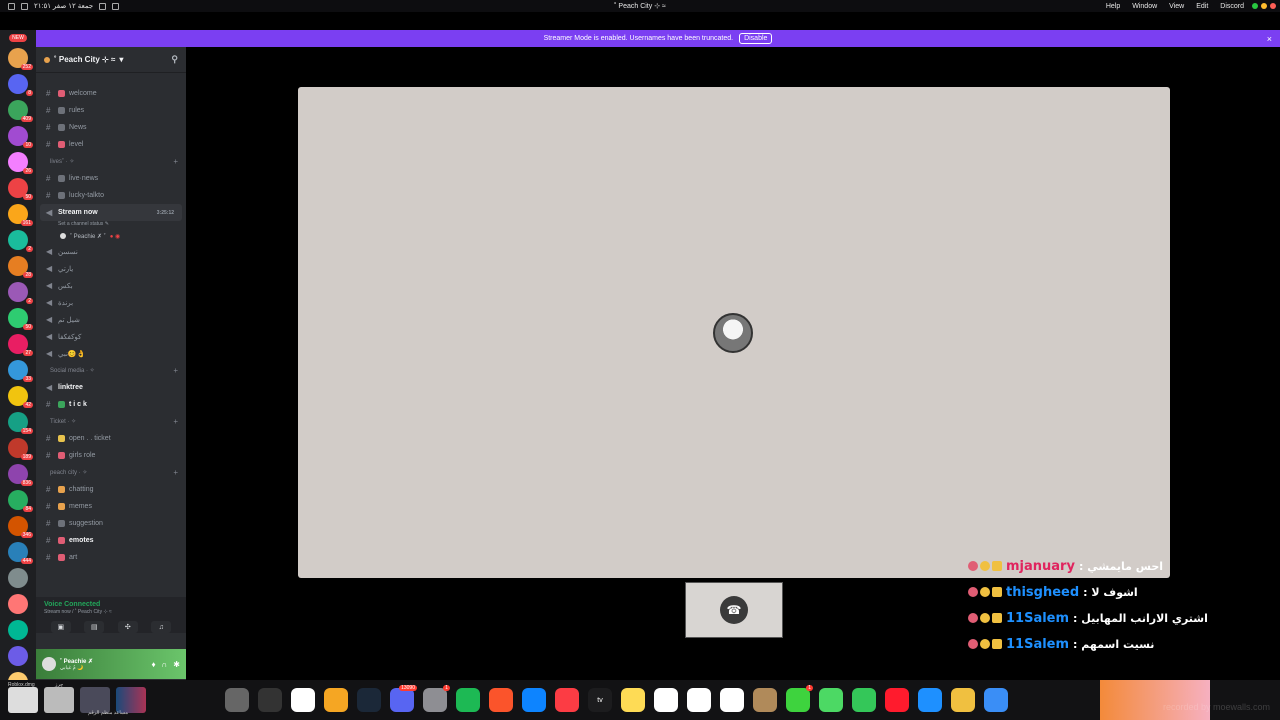 The width and height of the screenshot is (1280, 720). I want to click on system-date: جمعة ١٢ صفر ٢١:٥١, so click(63, 6).